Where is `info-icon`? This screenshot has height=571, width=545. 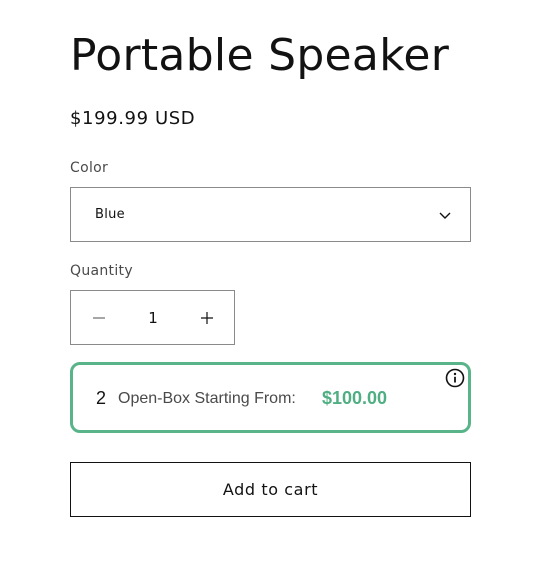
info-icon is located at coordinates (455, 378).